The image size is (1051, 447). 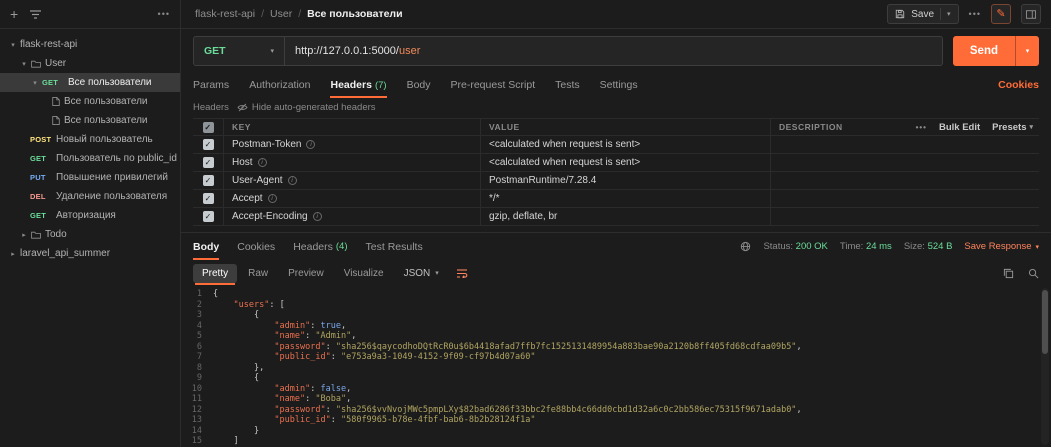 What do you see at coordinates (320, 246) in the screenshot?
I see `response-tab-headers: Headers (4)` at bounding box center [320, 246].